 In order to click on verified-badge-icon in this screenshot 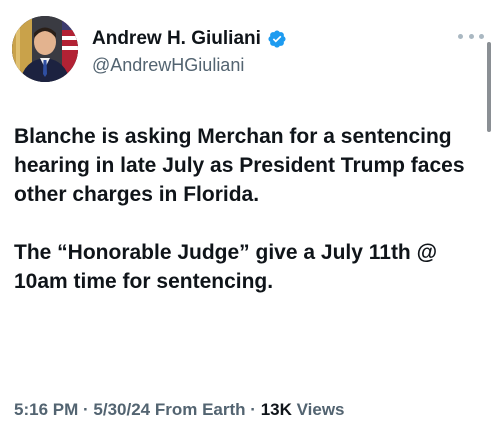, I will do `click(277, 39)`.